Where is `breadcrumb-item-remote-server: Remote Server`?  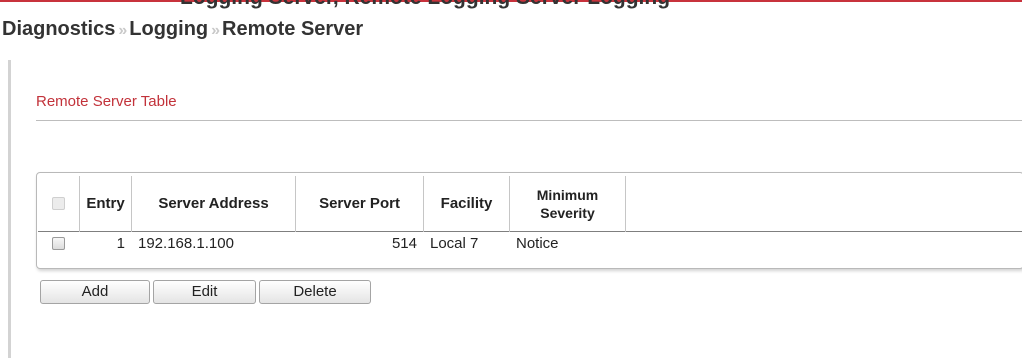 breadcrumb-item-remote-server: Remote Server is located at coordinates (293, 29).